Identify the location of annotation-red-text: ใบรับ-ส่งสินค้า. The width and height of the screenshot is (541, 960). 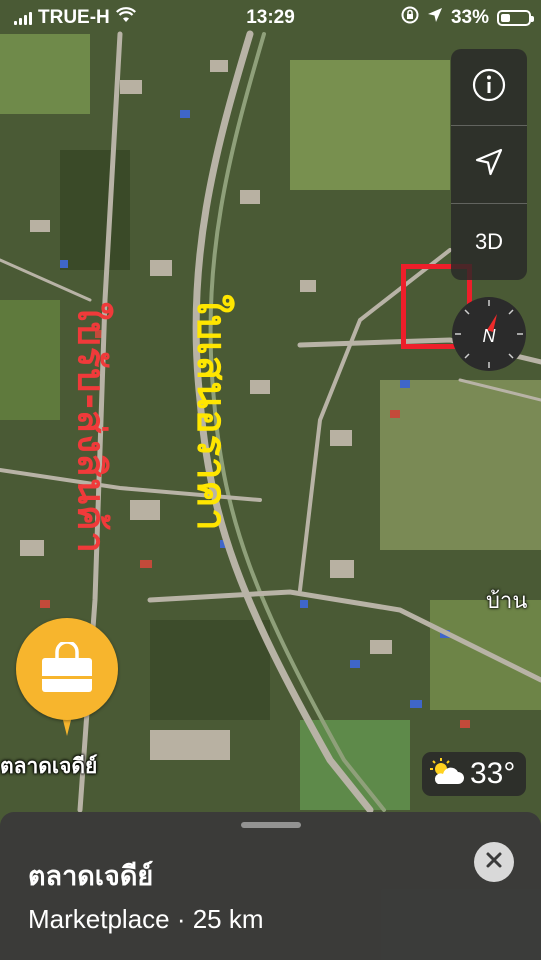
(91, 428).